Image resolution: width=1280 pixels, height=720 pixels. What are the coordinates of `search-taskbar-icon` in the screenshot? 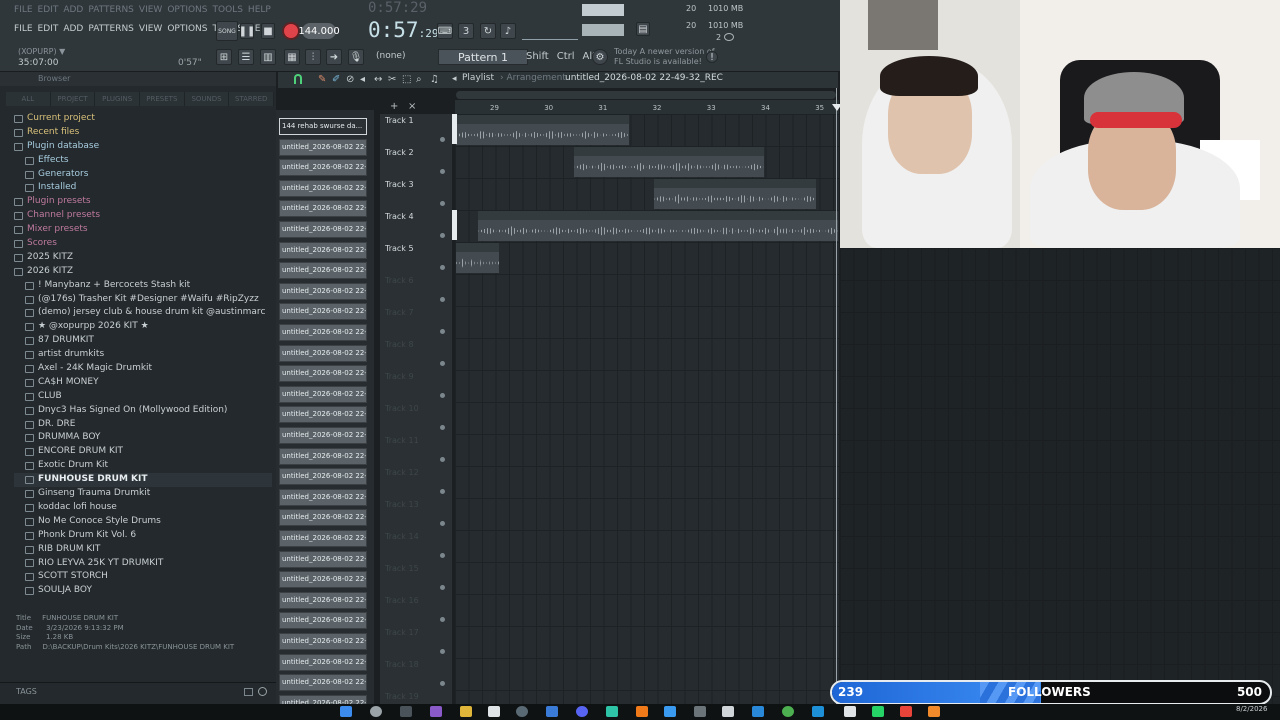 It's located at (376, 711).